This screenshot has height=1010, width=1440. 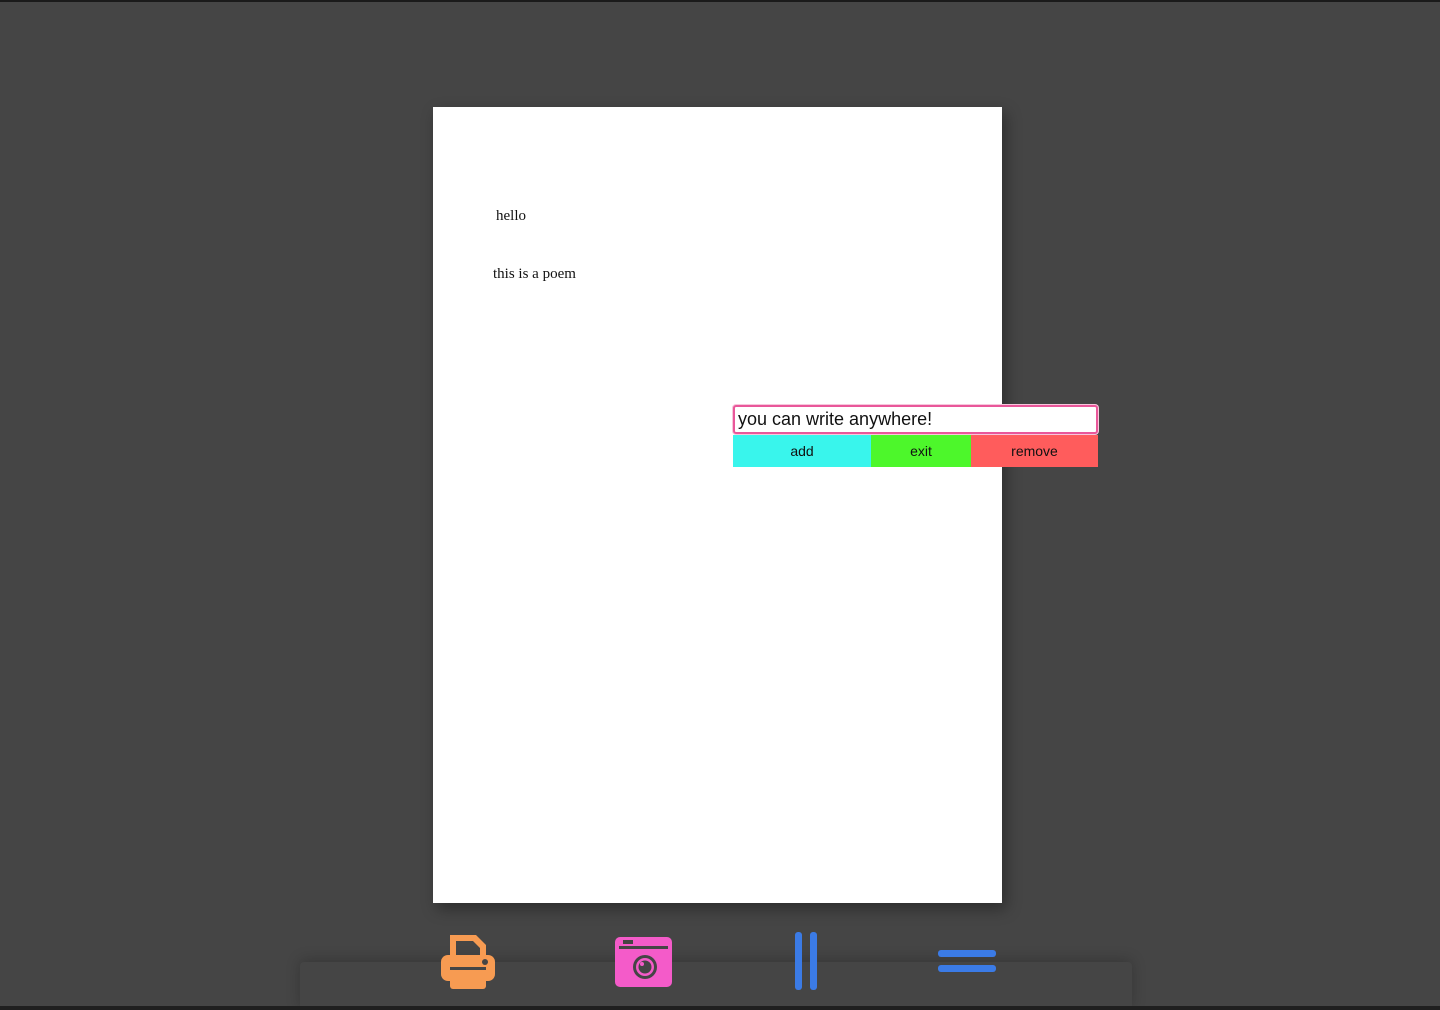 I want to click on columns-icon, so click(x=806, y=961).